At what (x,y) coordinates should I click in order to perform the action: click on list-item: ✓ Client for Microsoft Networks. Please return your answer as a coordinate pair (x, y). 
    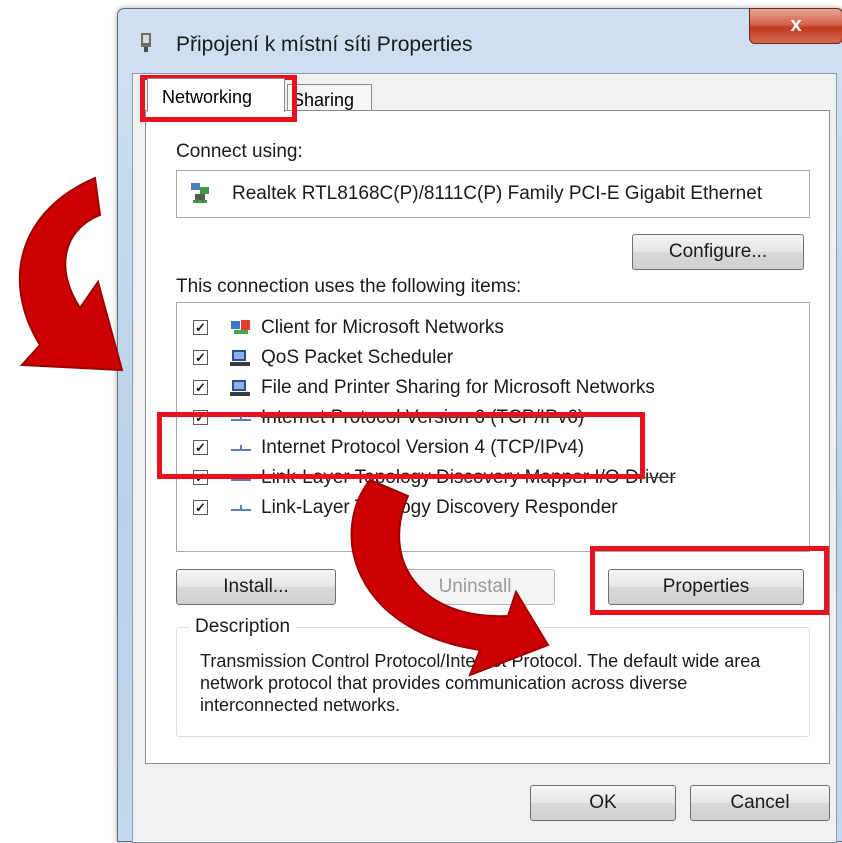
    Looking at the image, I should click on (492, 328).